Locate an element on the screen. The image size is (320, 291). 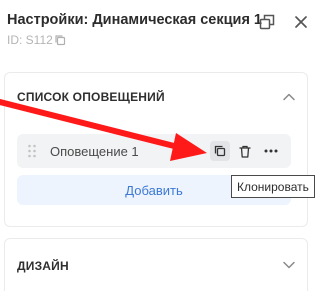
more-icon is located at coordinates (271, 151).